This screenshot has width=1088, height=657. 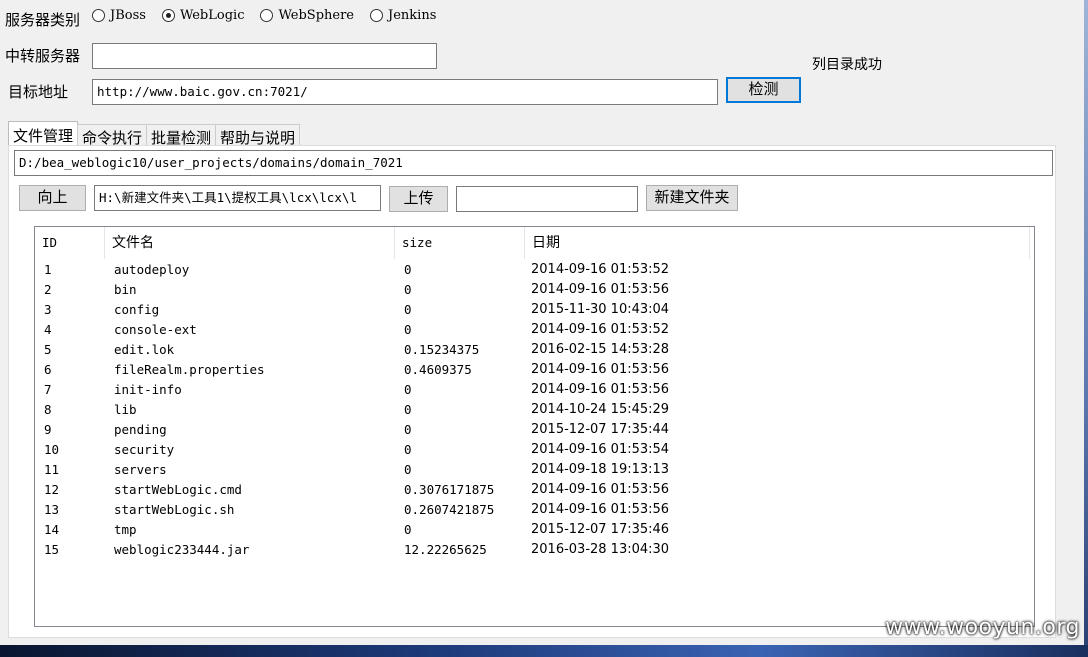 I want to click on row-date: 2014-09-16 01:53:52, so click(x=600, y=329).